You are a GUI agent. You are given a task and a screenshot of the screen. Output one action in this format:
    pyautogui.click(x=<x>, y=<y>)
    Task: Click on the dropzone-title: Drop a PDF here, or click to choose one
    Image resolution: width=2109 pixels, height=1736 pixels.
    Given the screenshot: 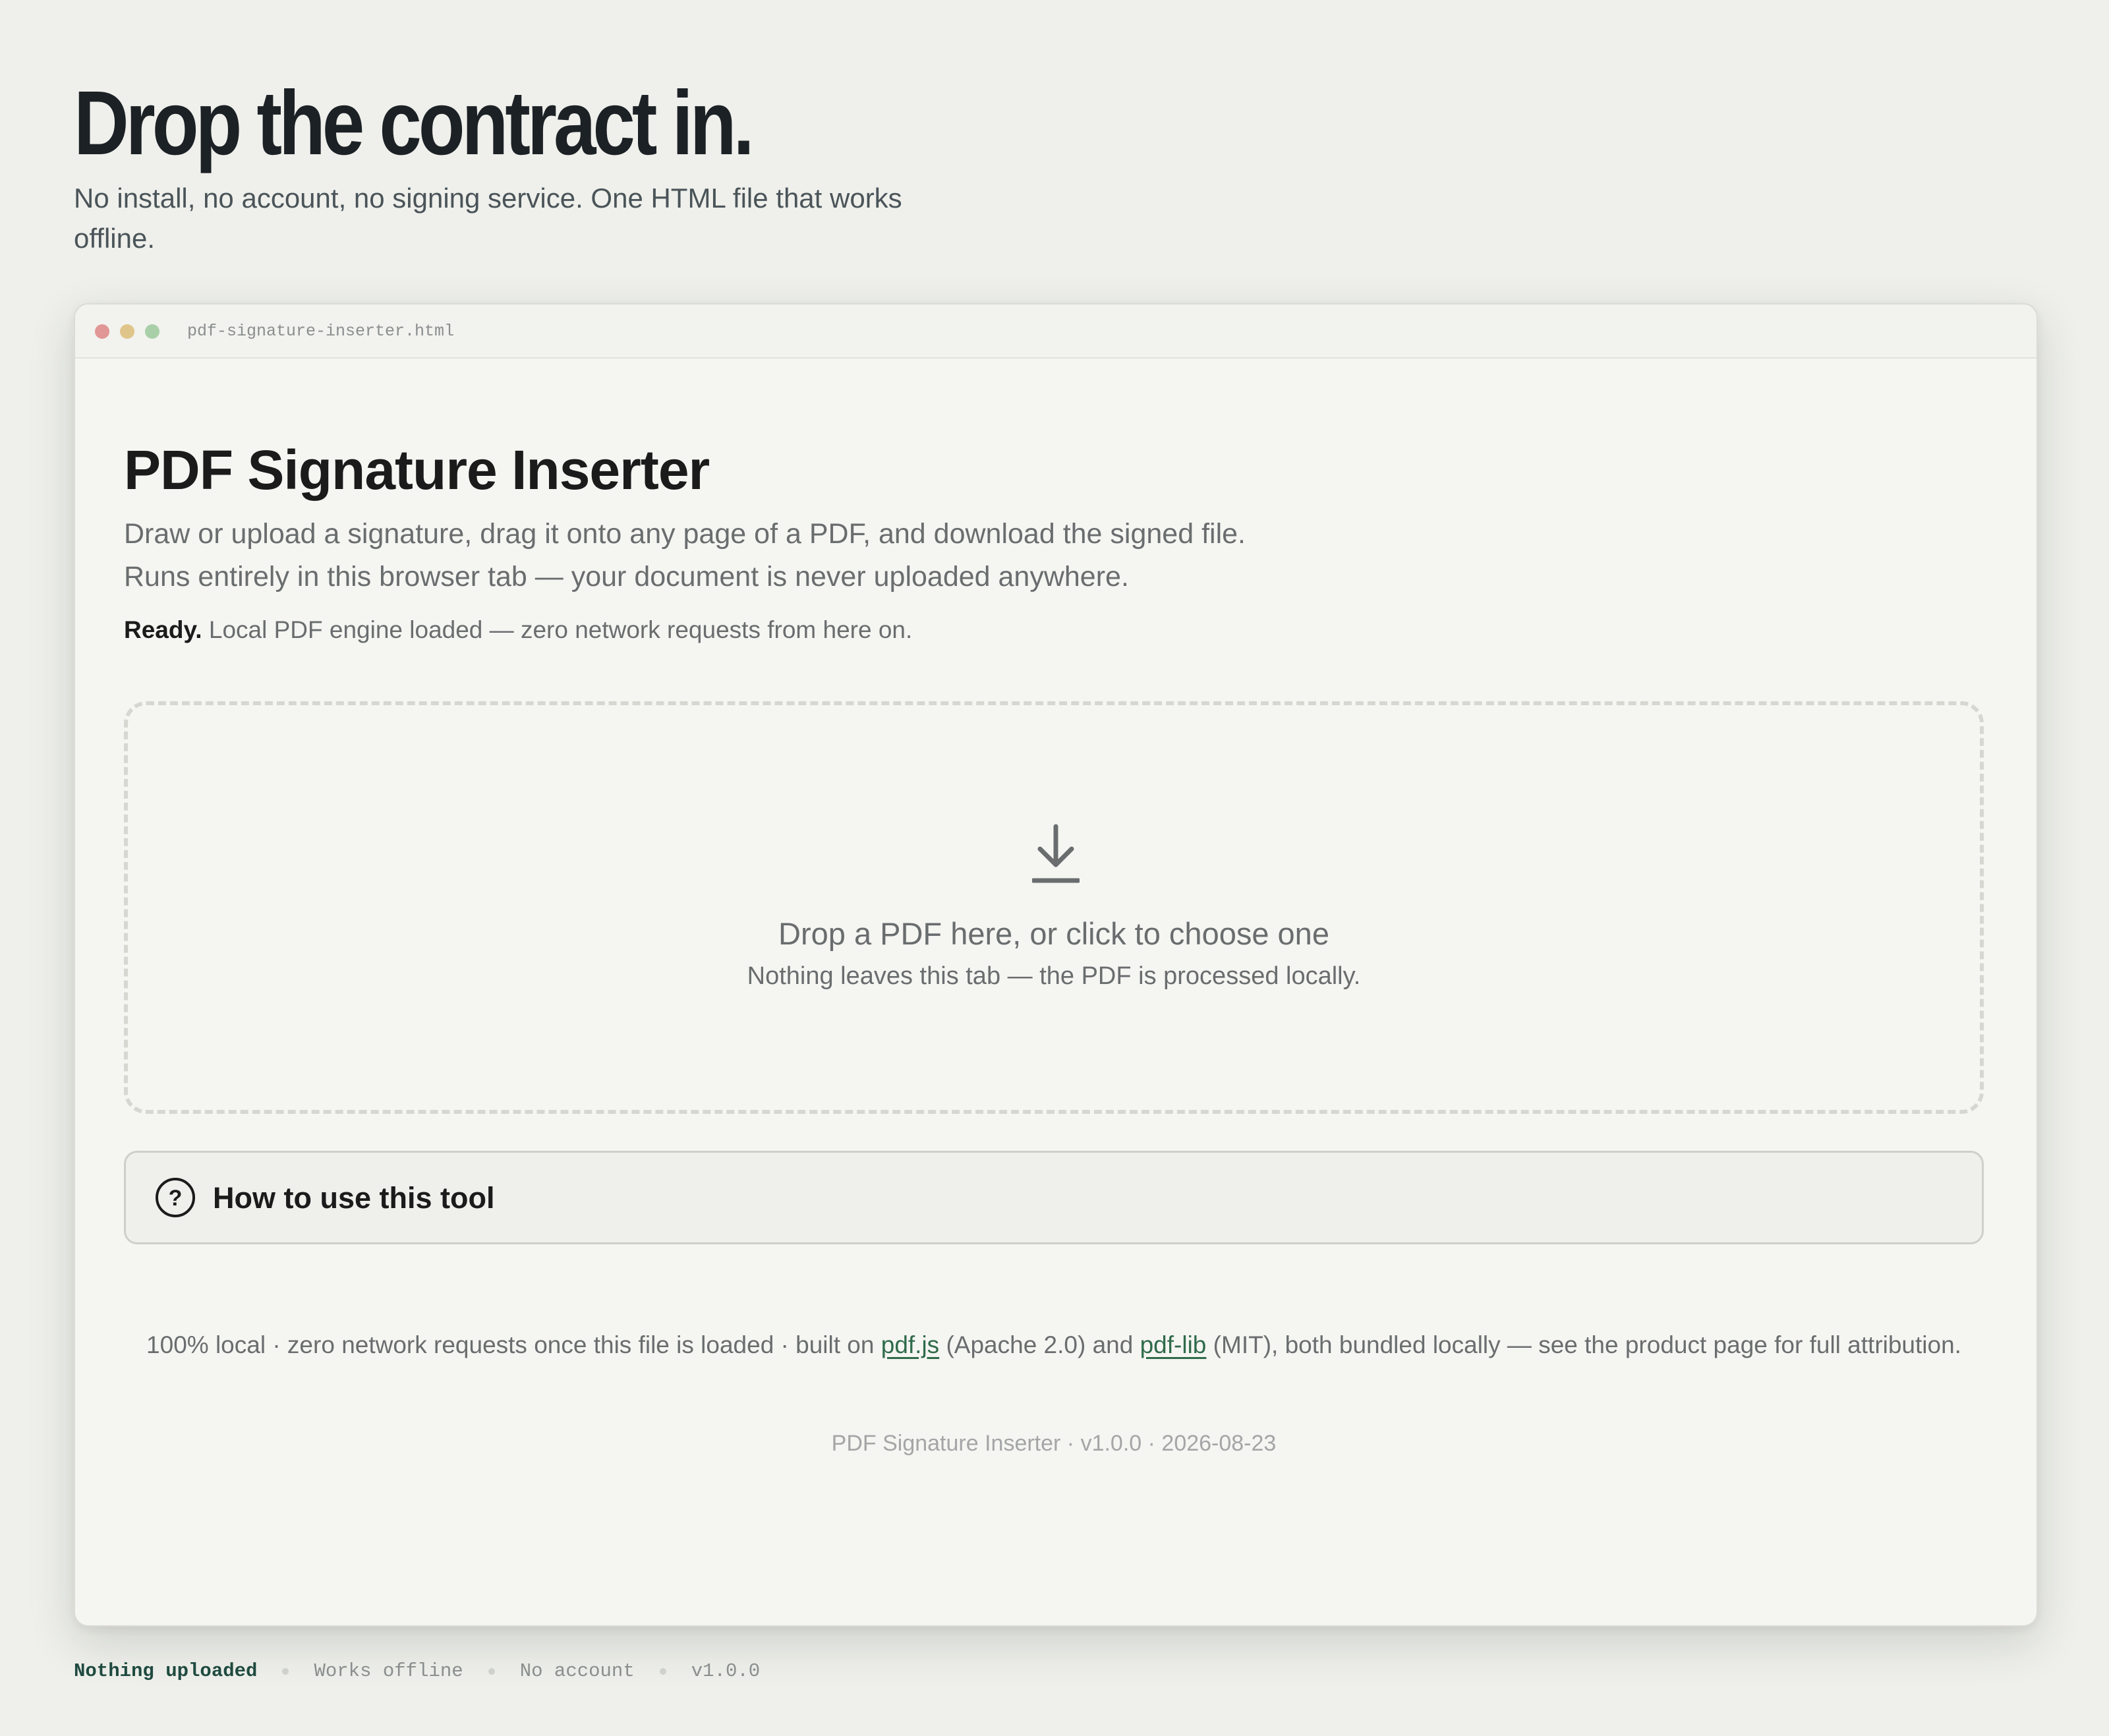 What is the action you would take?
    pyautogui.click(x=1053, y=933)
    